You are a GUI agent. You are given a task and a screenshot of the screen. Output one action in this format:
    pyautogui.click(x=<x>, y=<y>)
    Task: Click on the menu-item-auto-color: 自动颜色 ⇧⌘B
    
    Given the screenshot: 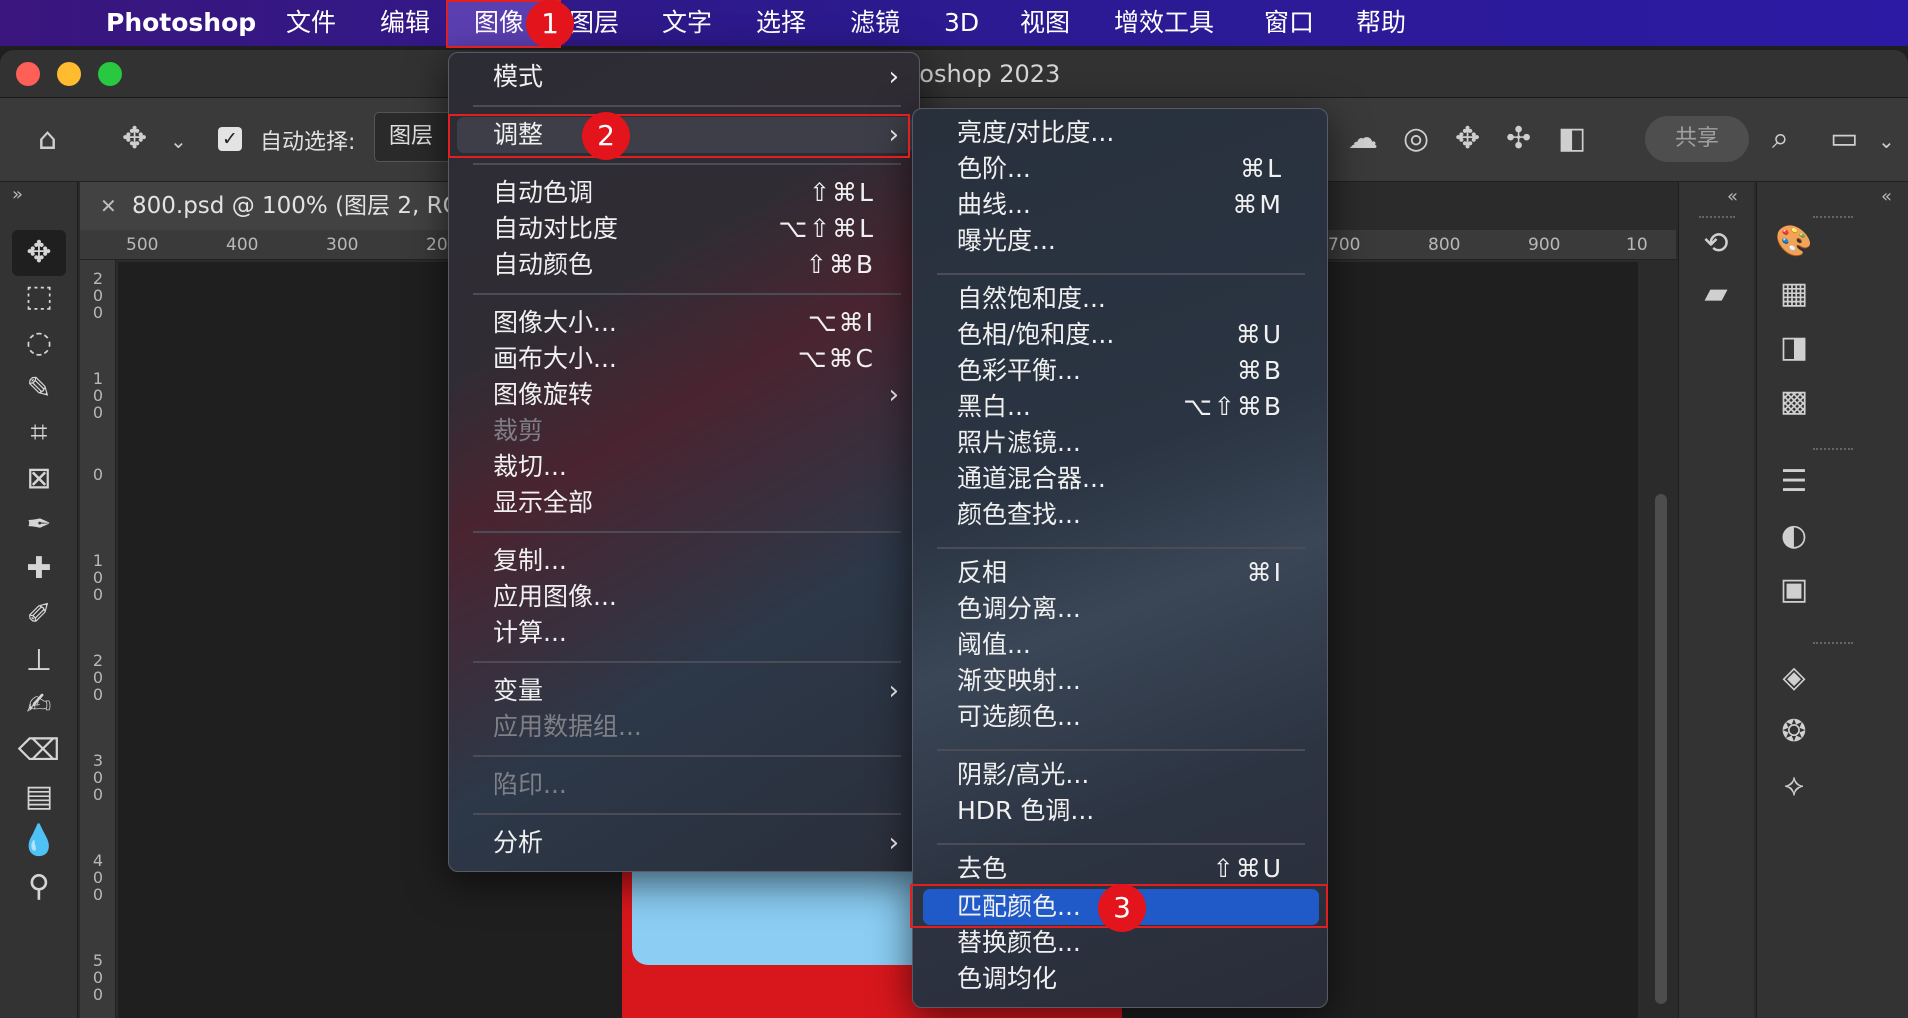 What is the action you would take?
    pyautogui.click(x=684, y=265)
    